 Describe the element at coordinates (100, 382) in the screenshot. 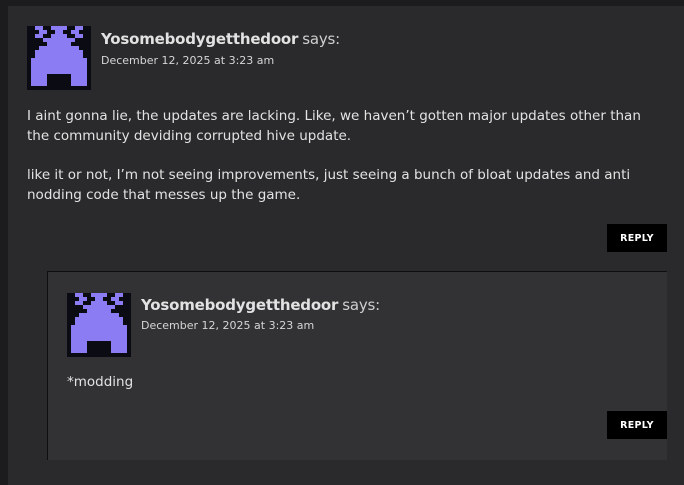

I see `reply-paragraph: *modding` at that location.